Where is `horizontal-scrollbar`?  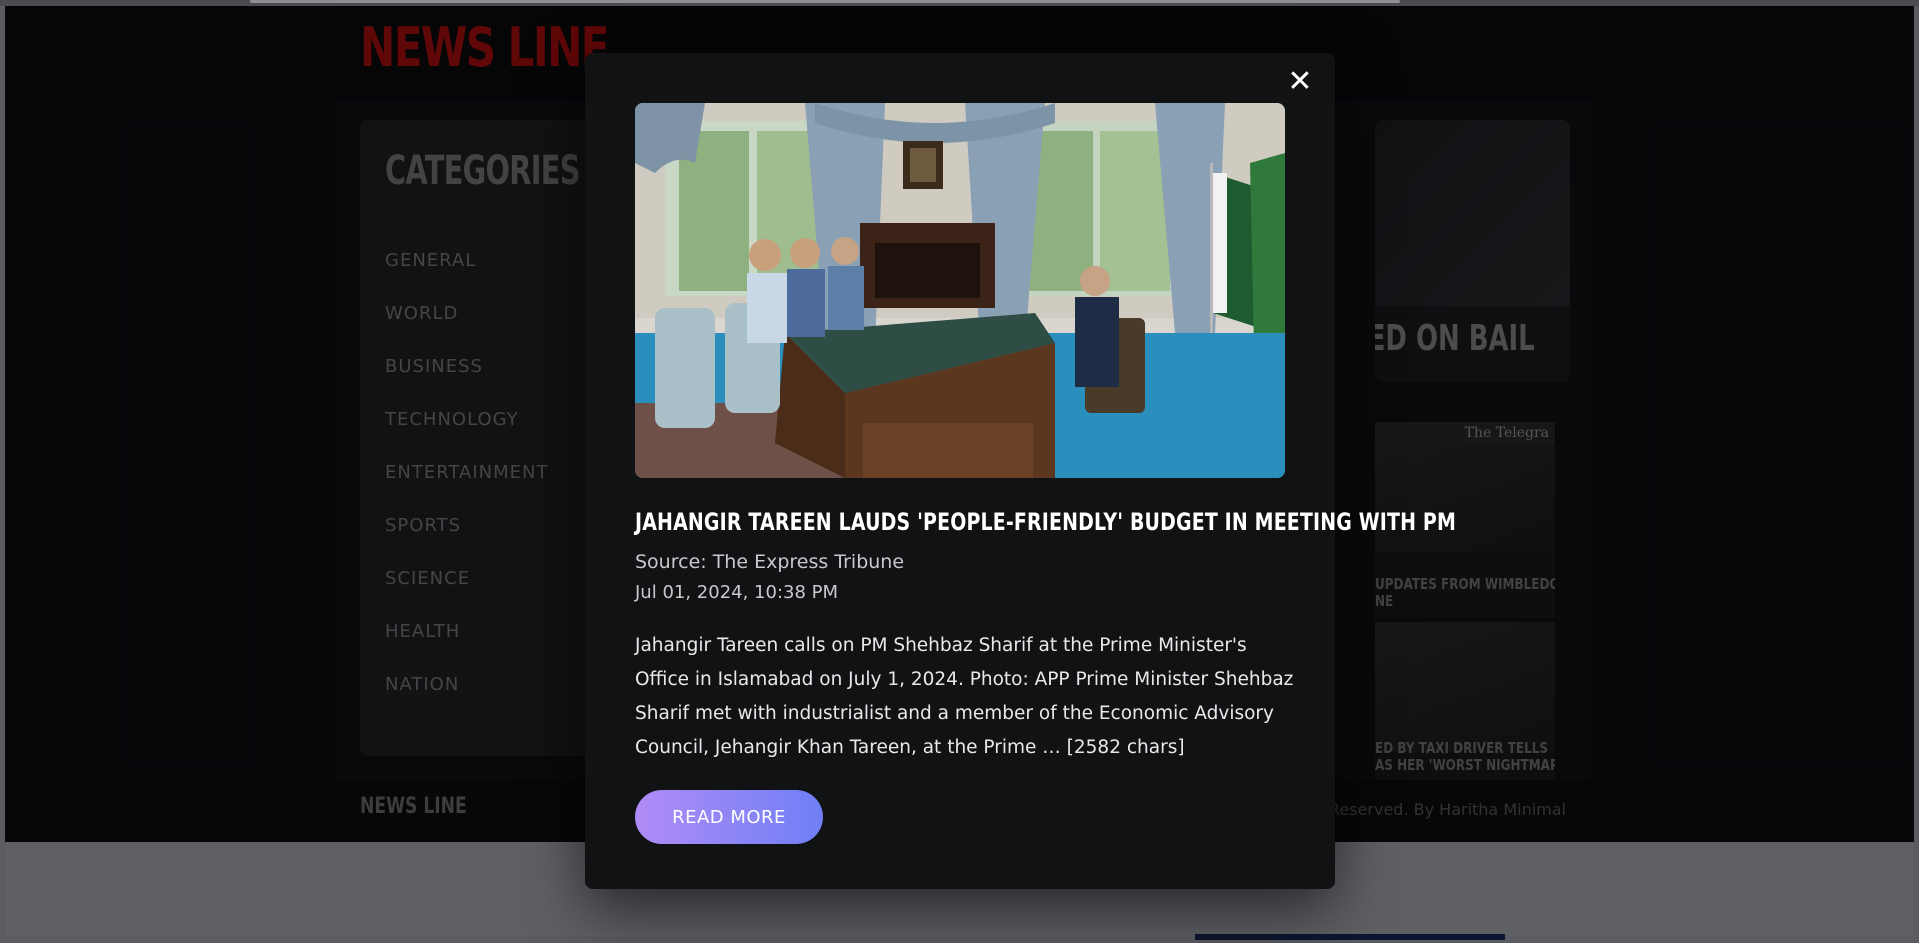 horizontal-scrollbar is located at coordinates (825, 1).